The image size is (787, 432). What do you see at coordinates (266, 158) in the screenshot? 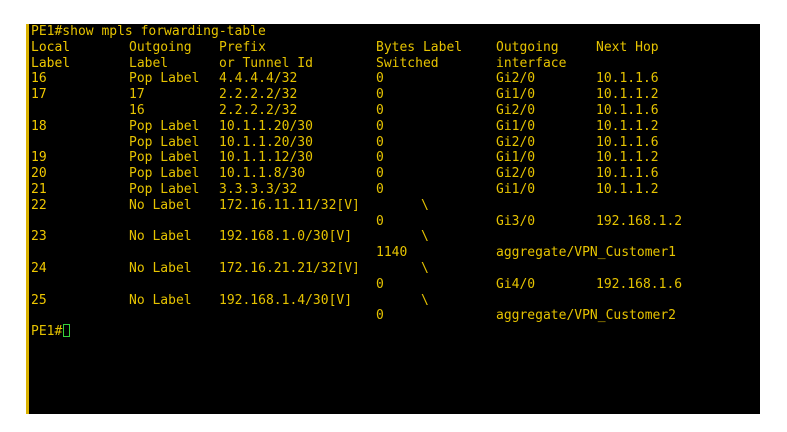
I see `cell-col-2: 10.1.1.12/30` at bounding box center [266, 158].